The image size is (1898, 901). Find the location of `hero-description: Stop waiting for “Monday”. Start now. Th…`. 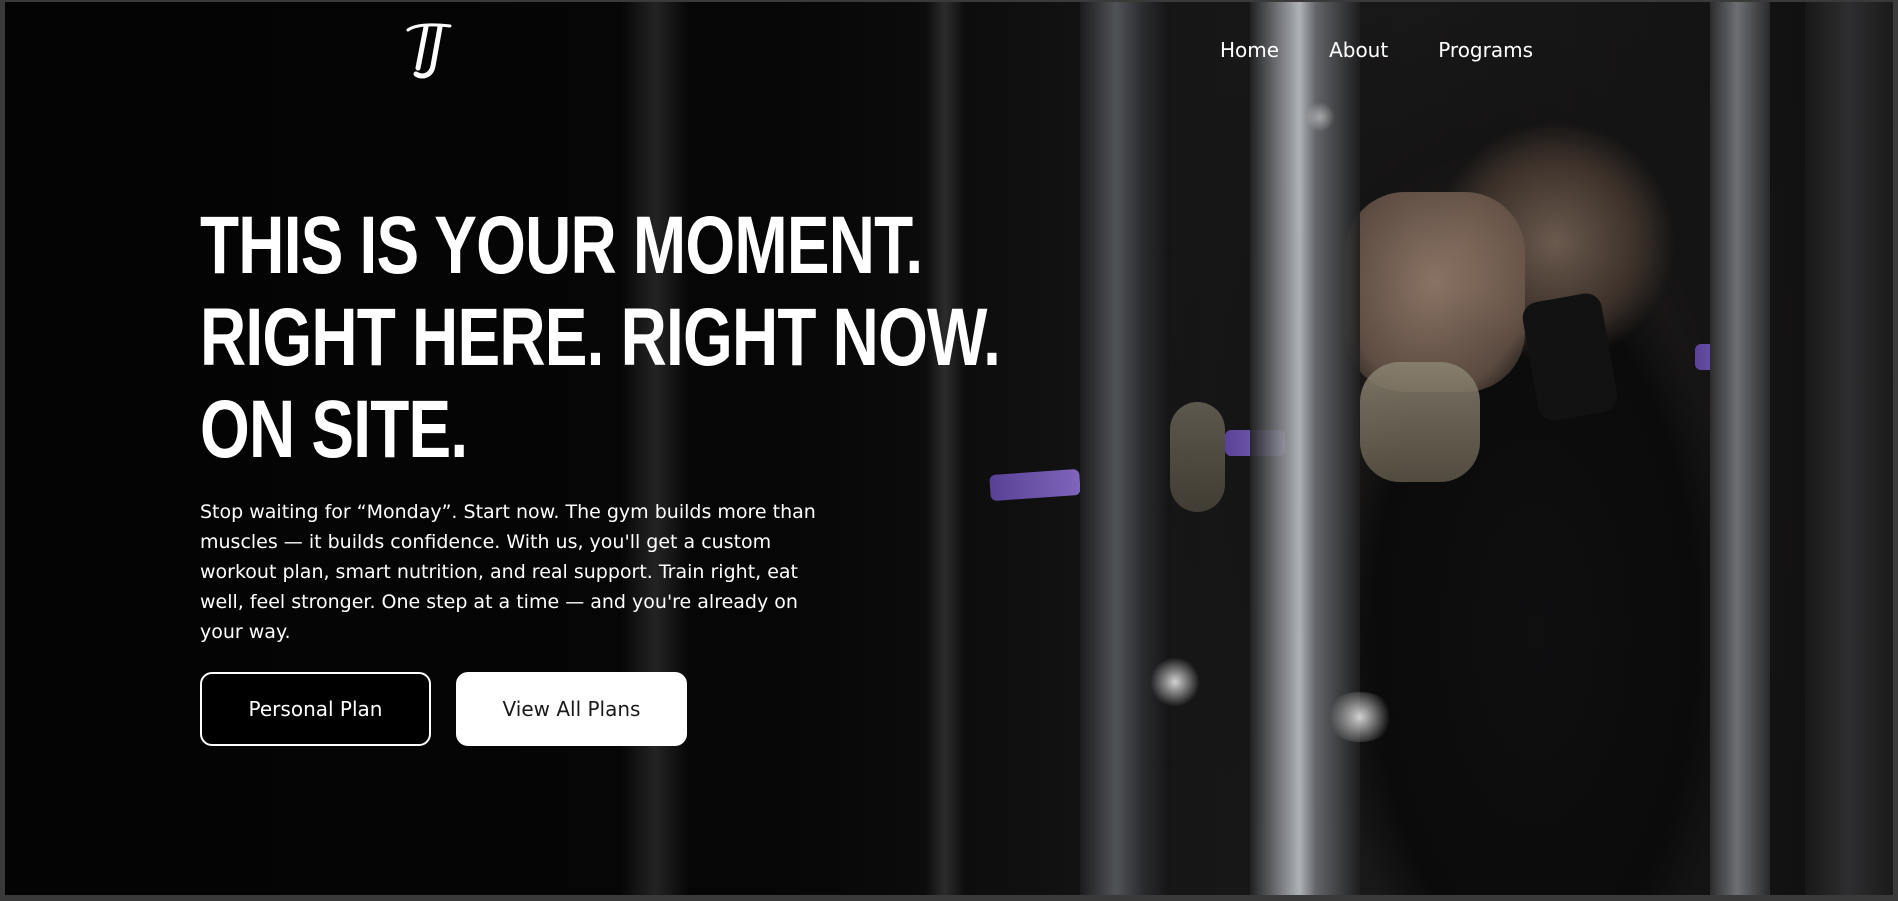

hero-description: Stop waiting for “Monday”. Start now. Th… is located at coordinates (508, 572).